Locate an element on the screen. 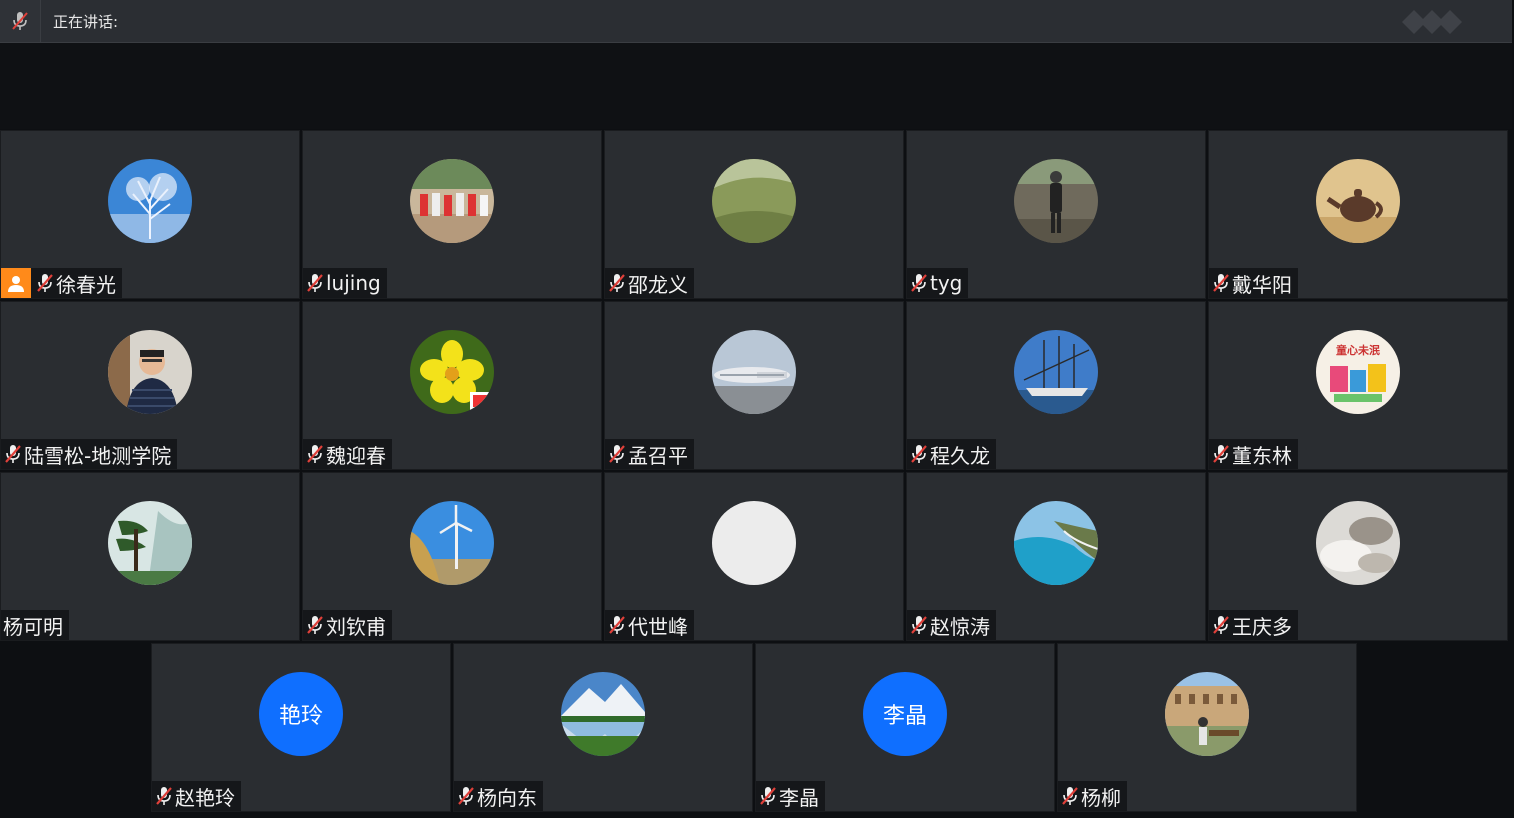  host-badge is located at coordinates (16, 283).